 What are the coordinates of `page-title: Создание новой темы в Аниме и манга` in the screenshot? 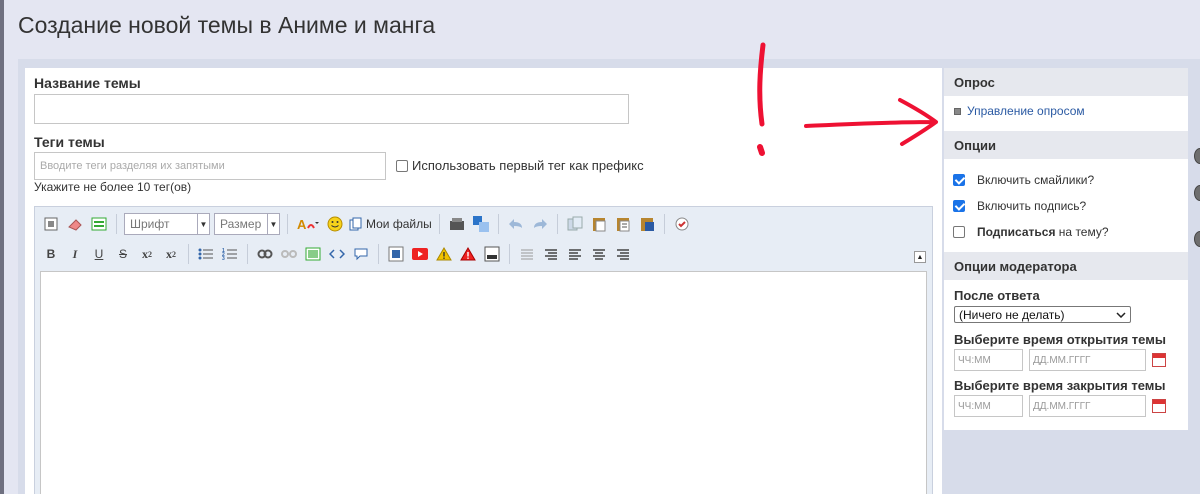 It's located at (227, 25).